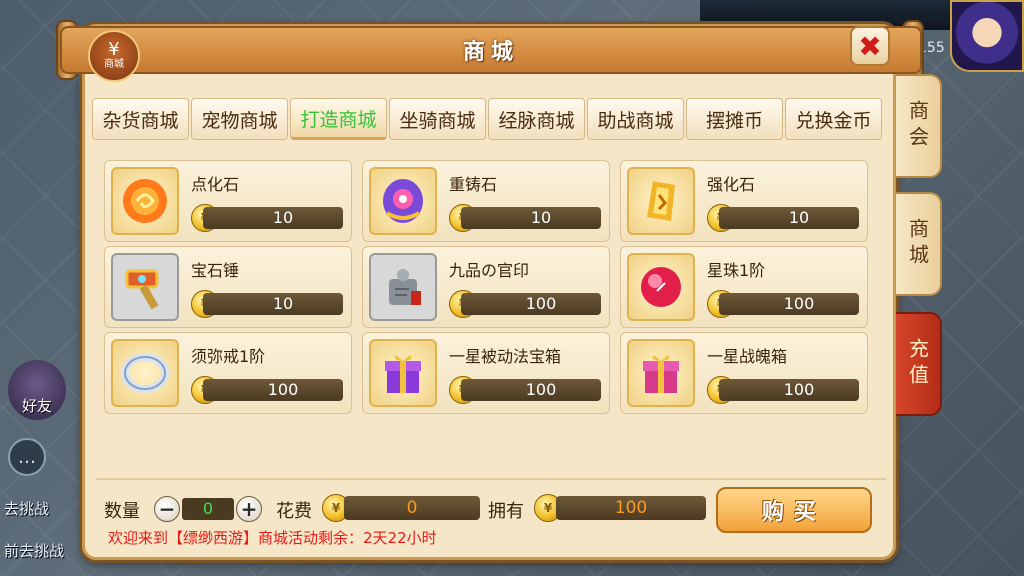  Describe the element at coordinates (489, 270) in the screenshot. I see `item-name: 九品の官印` at that location.